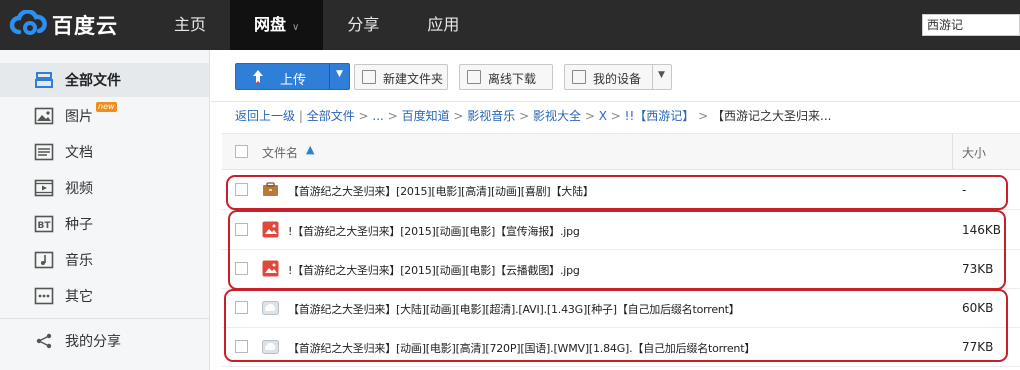 This screenshot has width=1020, height=370. What do you see at coordinates (974, 152) in the screenshot?
I see `column-header-size: 大小` at bounding box center [974, 152].